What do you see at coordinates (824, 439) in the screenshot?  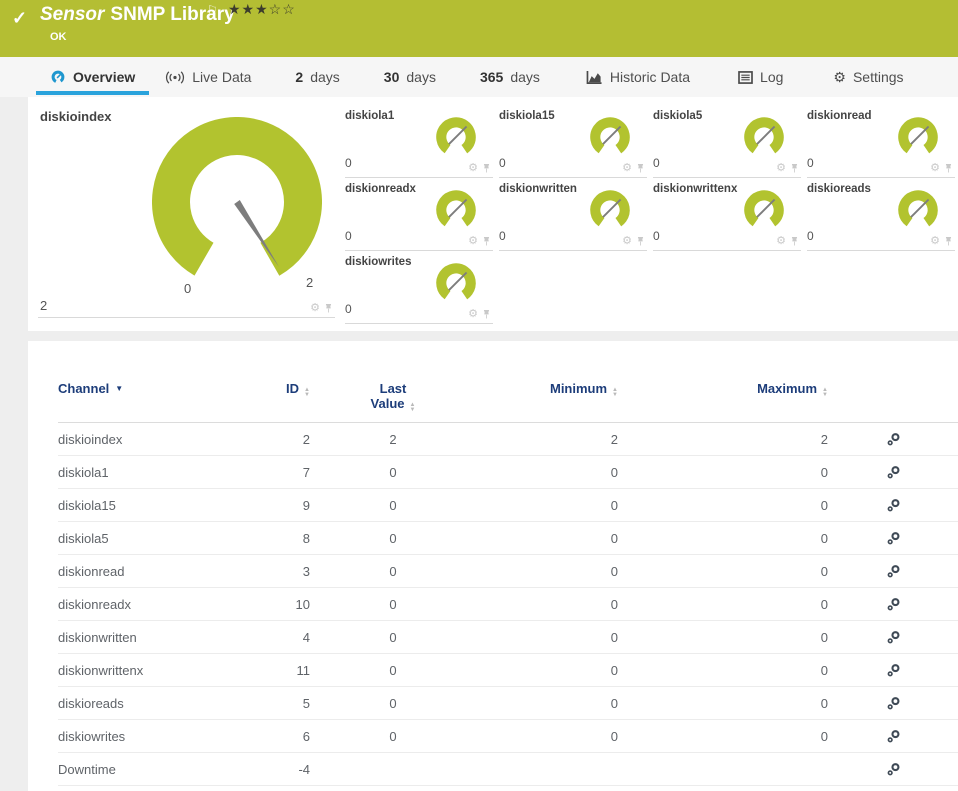 I see `channel-maximum: 2` at bounding box center [824, 439].